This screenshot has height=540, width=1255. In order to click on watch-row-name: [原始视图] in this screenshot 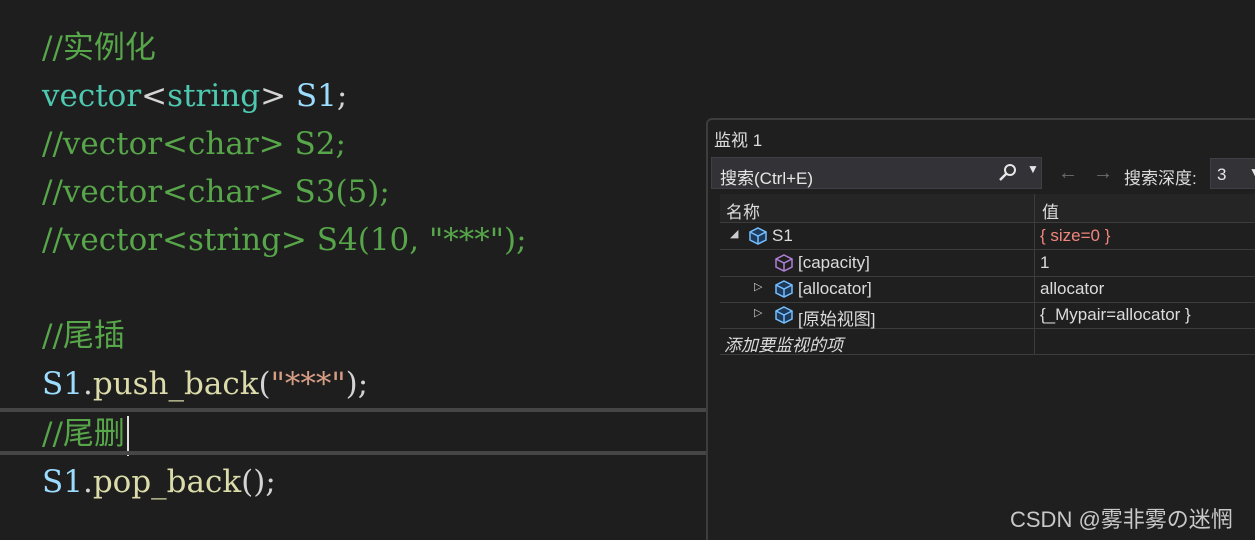, I will do `click(837, 319)`.